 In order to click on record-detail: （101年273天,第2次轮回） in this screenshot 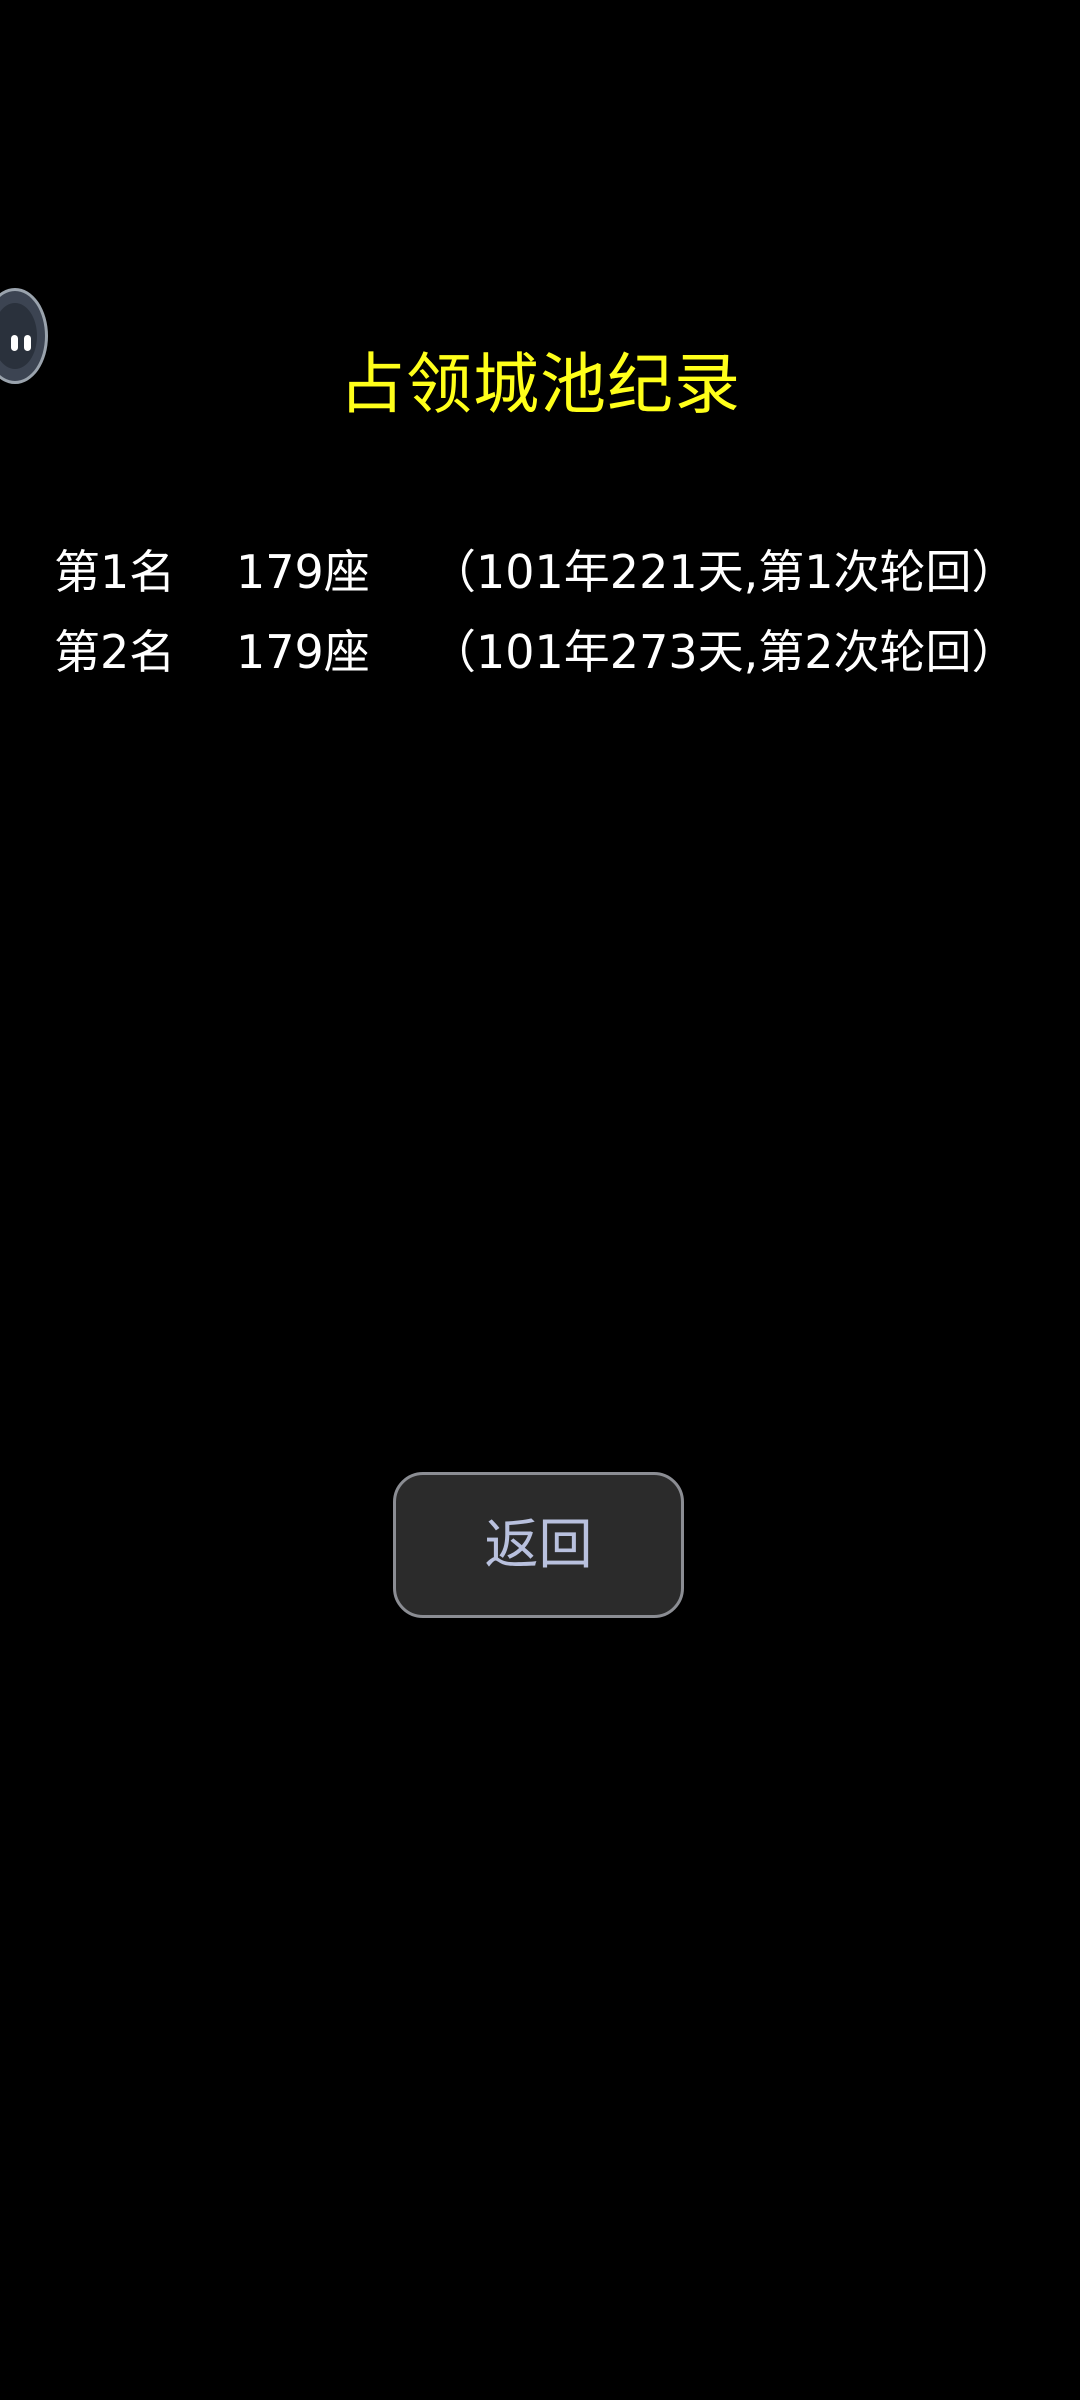, I will do `click(724, 652)`.